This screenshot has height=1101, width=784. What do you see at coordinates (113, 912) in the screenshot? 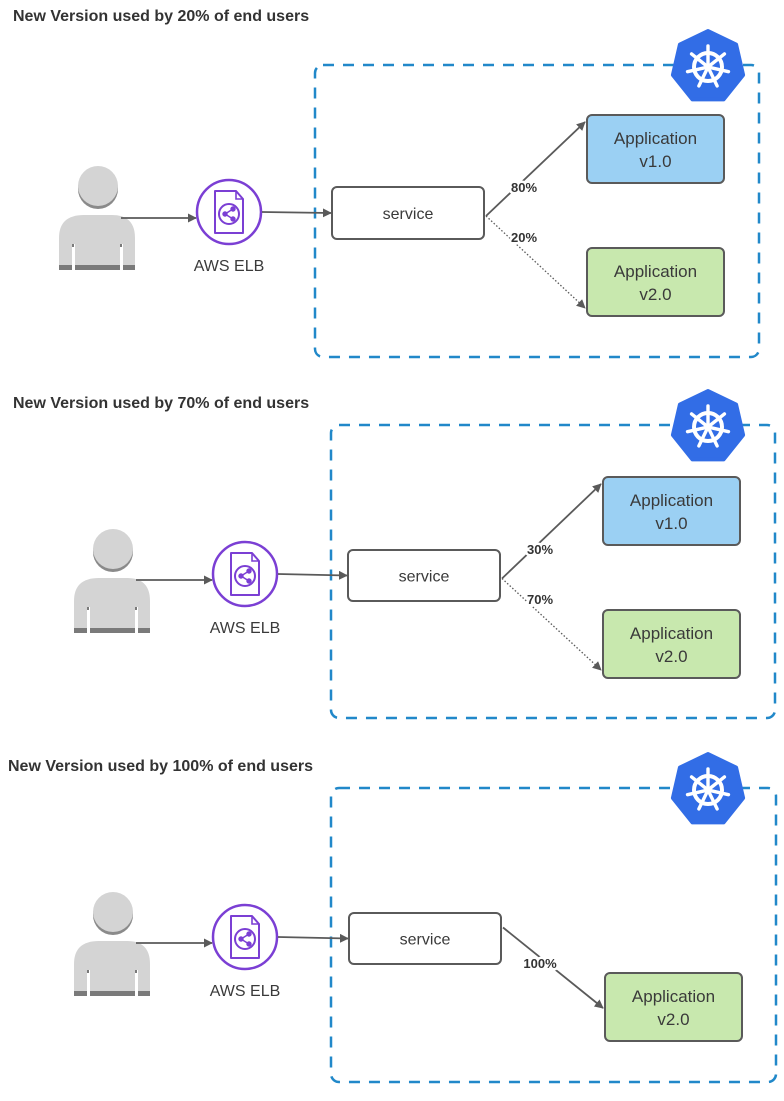
I see `user-head` at bounding box center [113, 912].